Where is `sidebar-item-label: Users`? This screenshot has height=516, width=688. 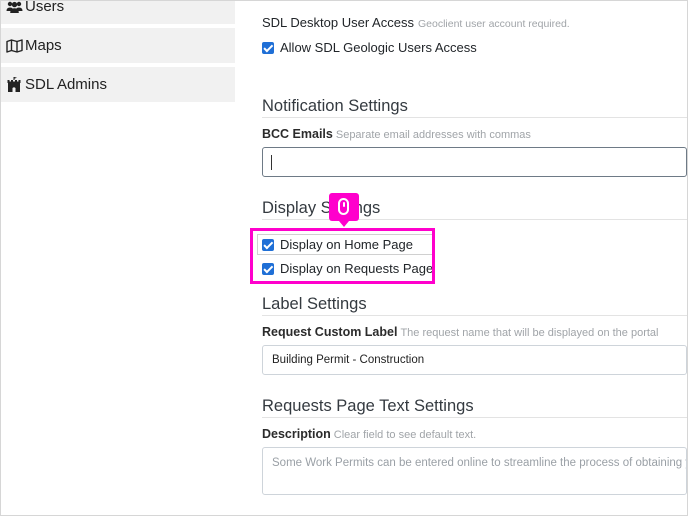
sidebar-item-label: Users is located at coordinates (45, 7).